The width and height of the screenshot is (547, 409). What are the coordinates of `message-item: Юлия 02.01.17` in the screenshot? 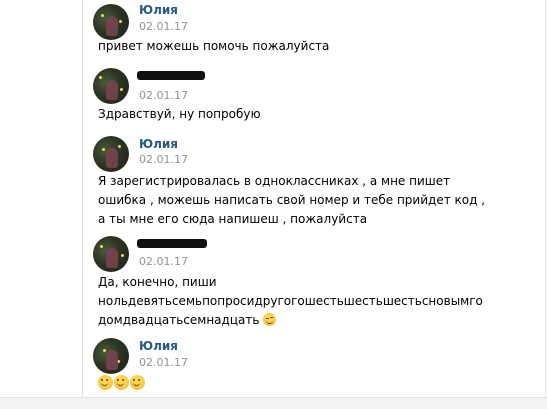 It's located at (314, 367).